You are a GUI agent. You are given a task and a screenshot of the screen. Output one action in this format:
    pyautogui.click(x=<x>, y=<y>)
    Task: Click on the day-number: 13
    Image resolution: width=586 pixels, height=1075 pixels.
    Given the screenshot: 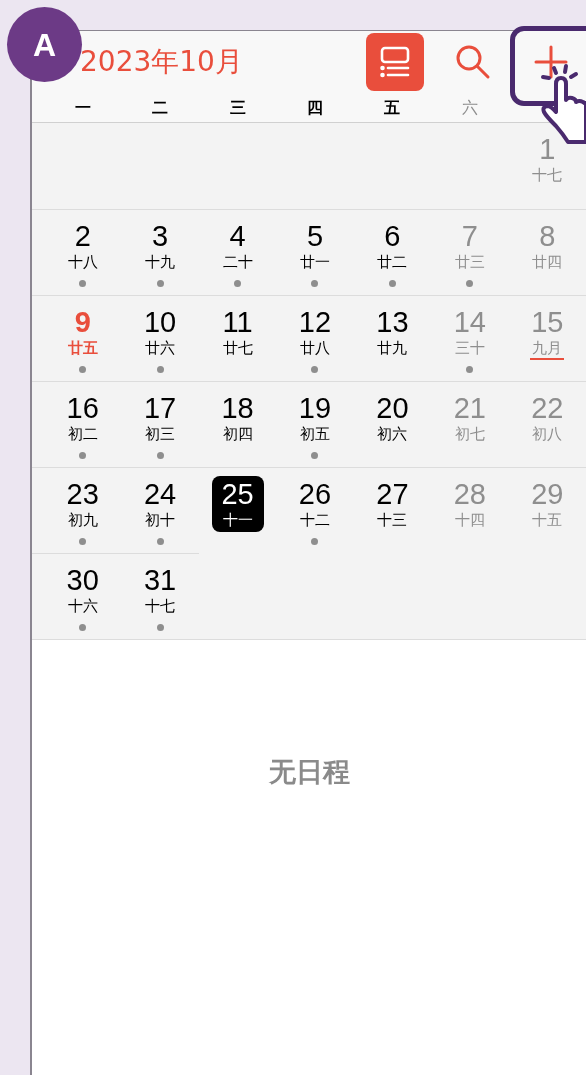 What is the action you would take?
    pyautogui.click(x=392, y=322)
    